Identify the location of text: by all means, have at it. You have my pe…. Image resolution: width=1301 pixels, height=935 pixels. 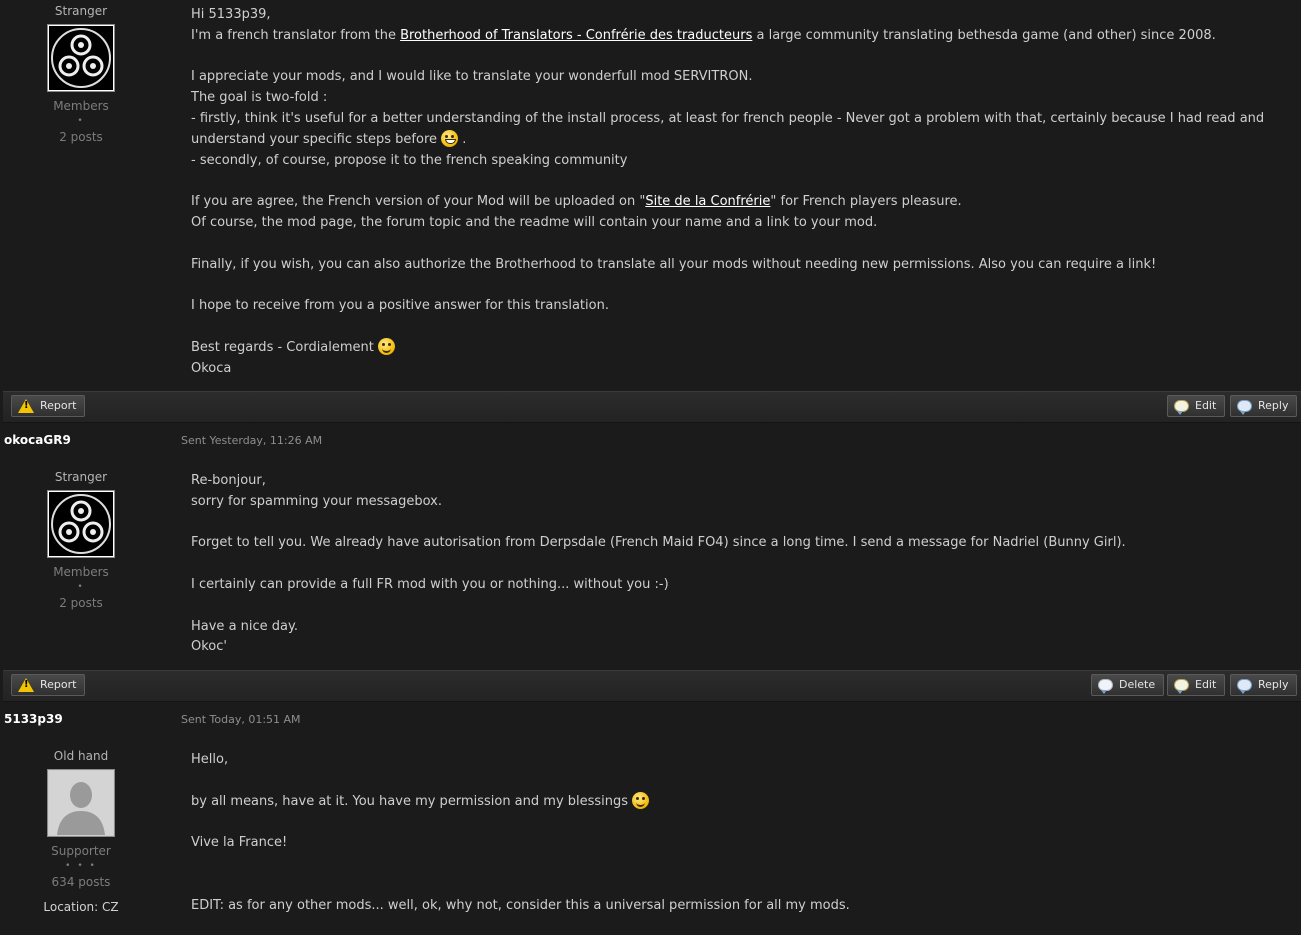
(412, 801).